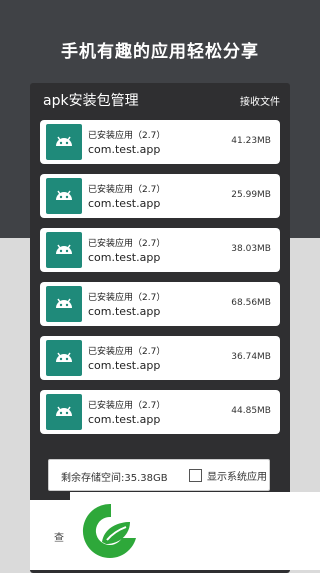 Image resolution: width=320 pixels, height=573 pixels. Describe the element at coordinates (50, 535) in the screenshot. I see `bottom-tab: 查` at that location.